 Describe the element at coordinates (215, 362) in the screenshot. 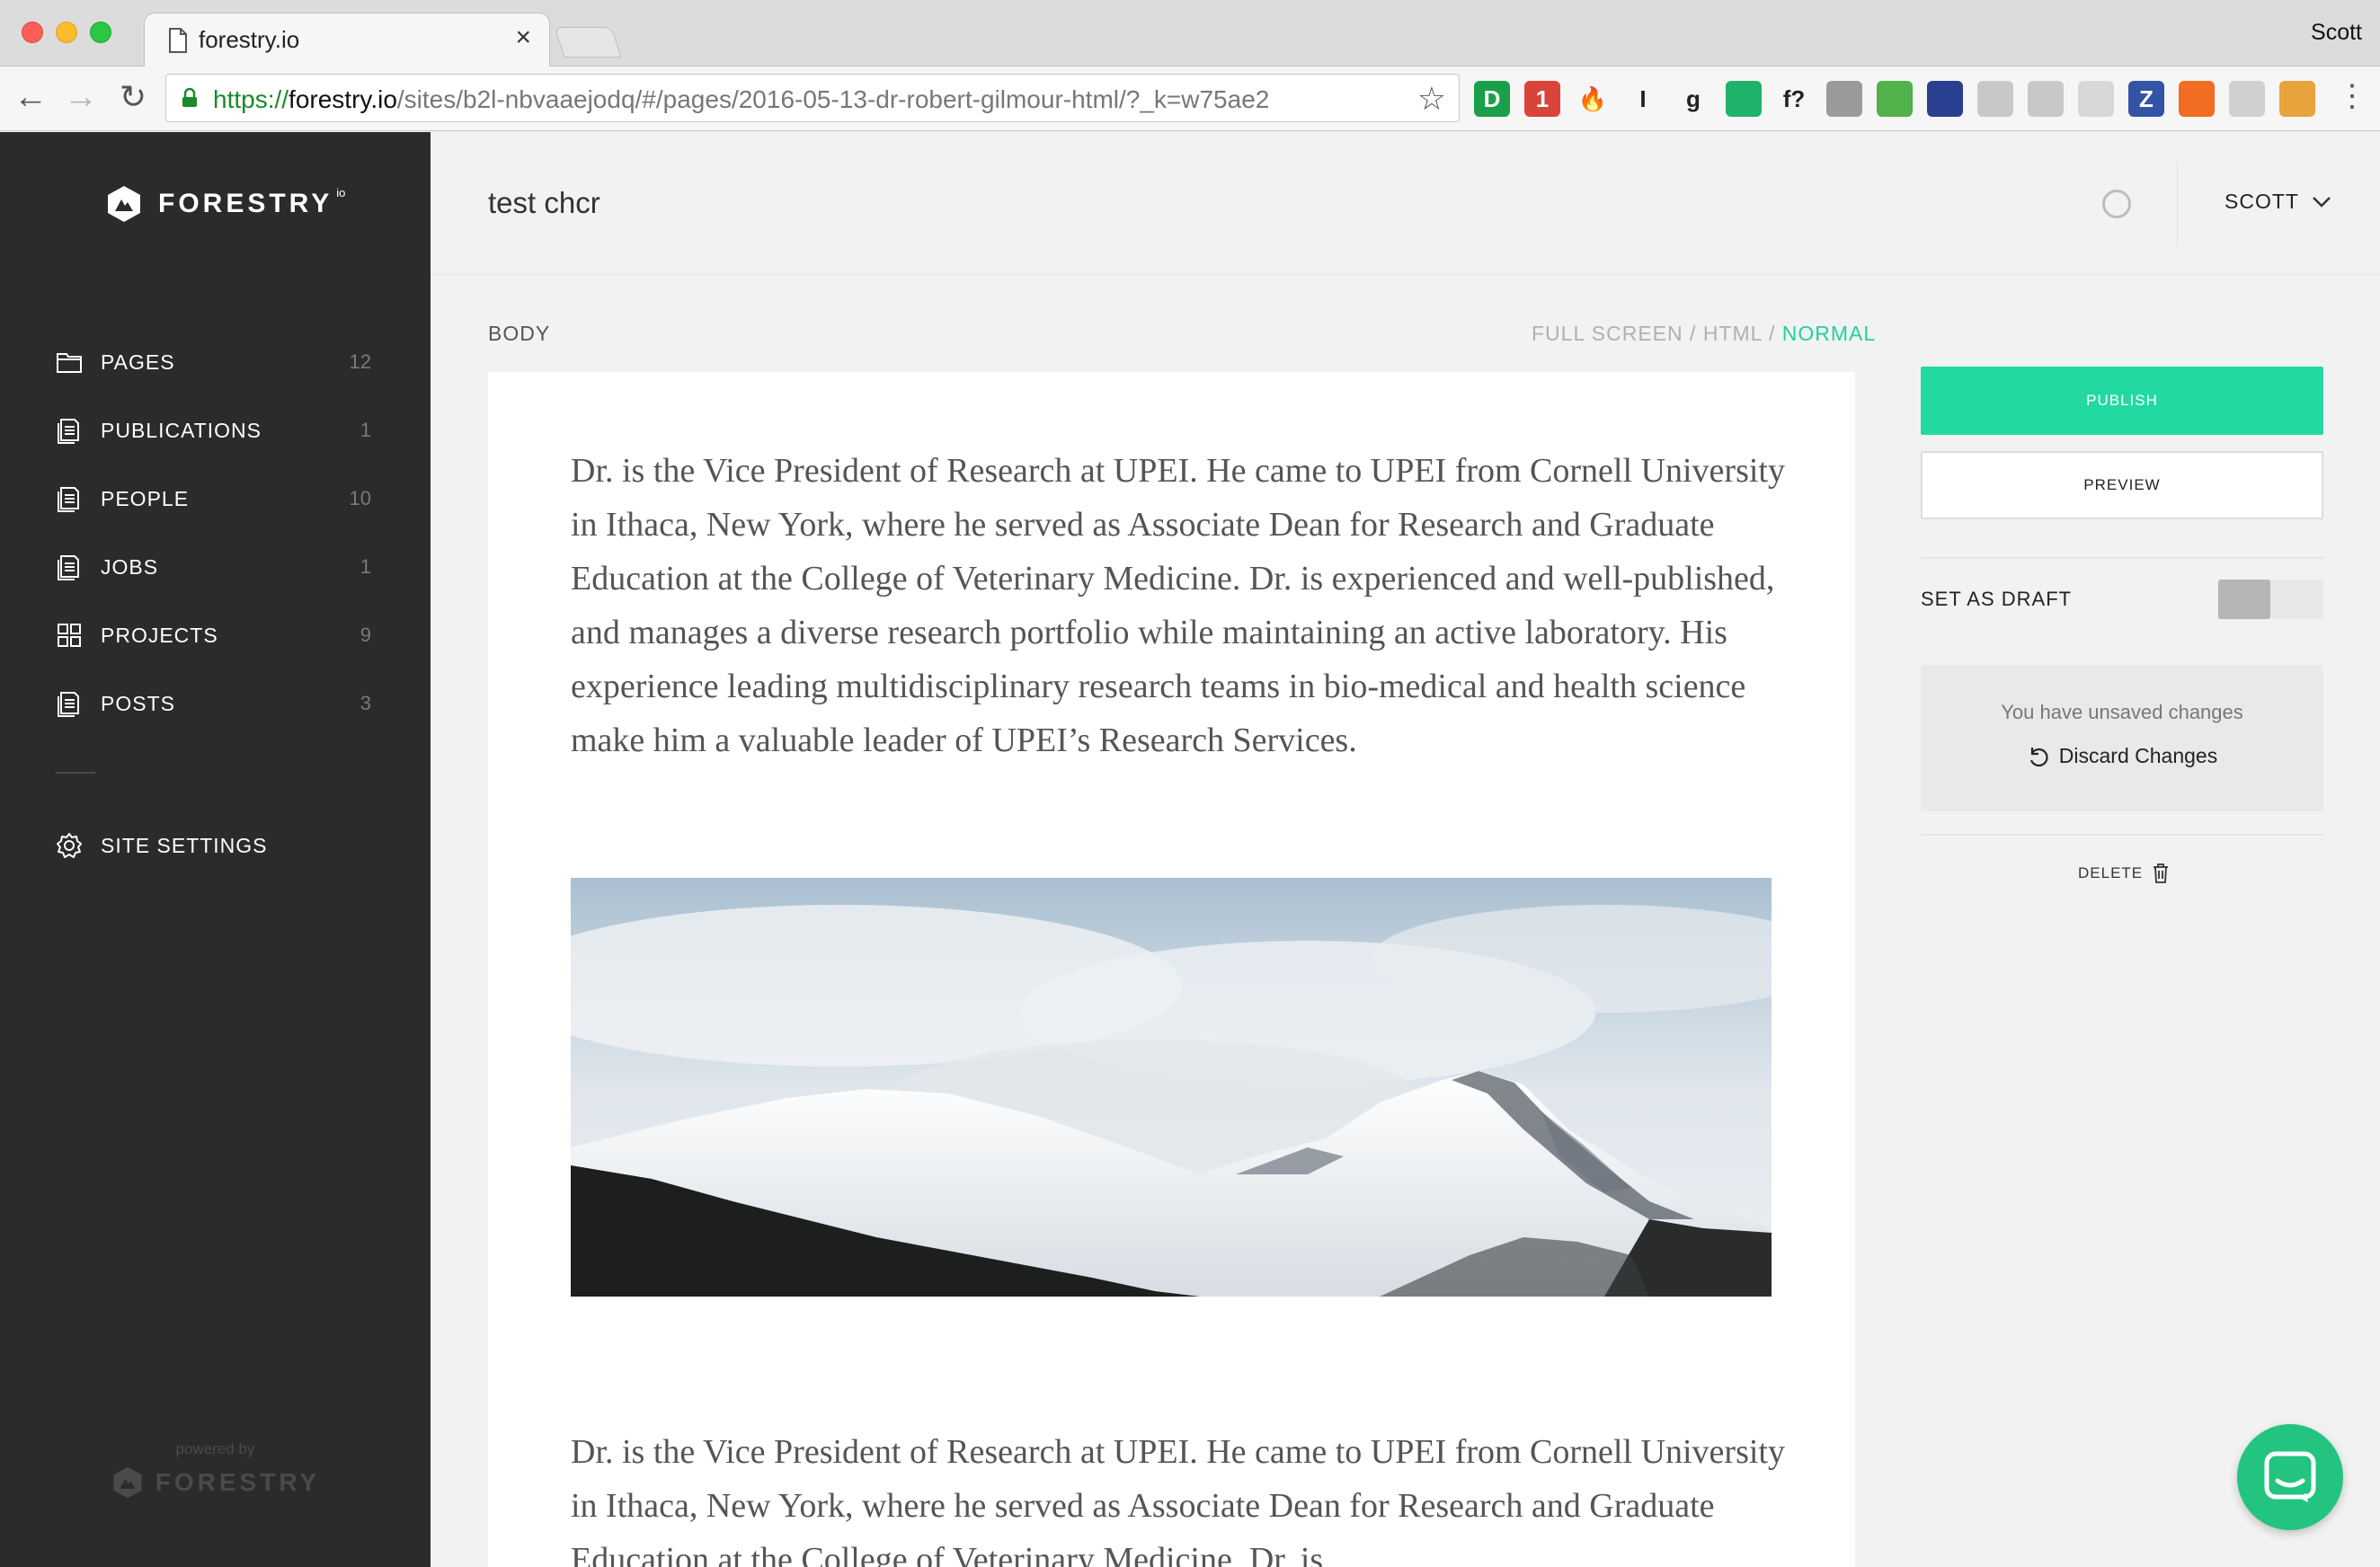

I see `sidebar-item-pages: PAGES 12` at that location.